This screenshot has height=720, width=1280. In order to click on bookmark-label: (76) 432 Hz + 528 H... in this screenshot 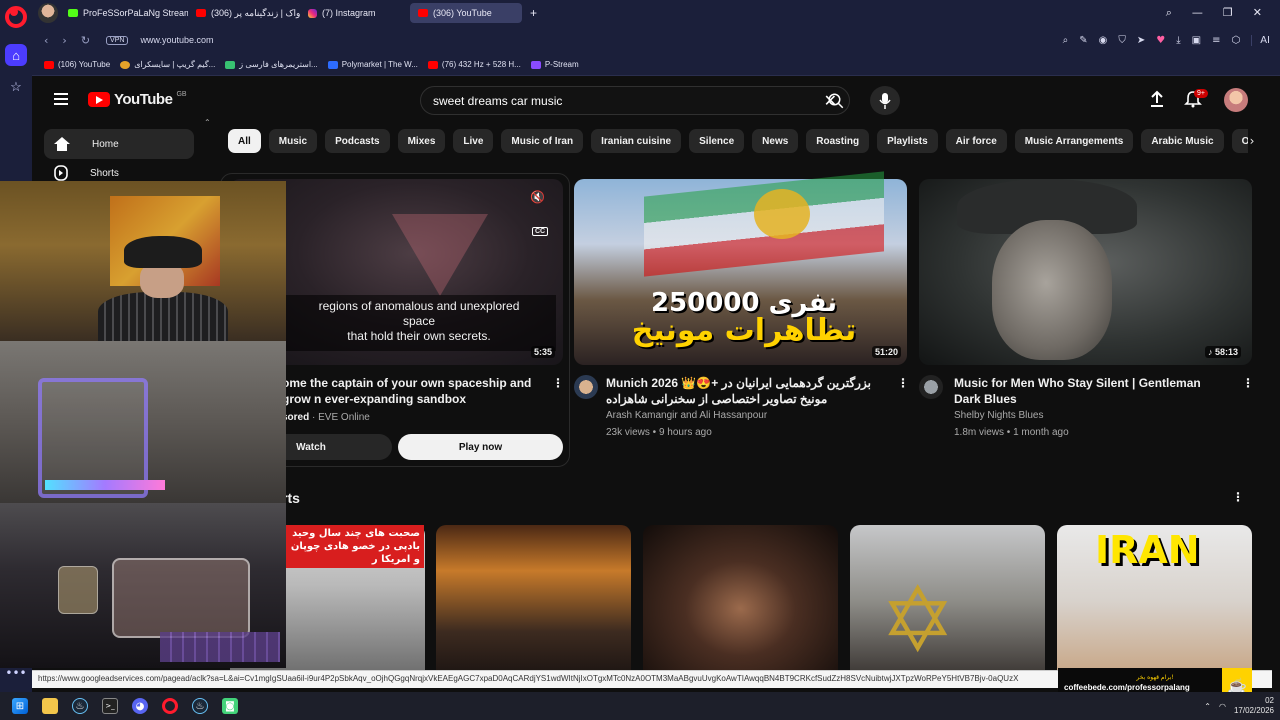, I will do `click(481, 64)`.